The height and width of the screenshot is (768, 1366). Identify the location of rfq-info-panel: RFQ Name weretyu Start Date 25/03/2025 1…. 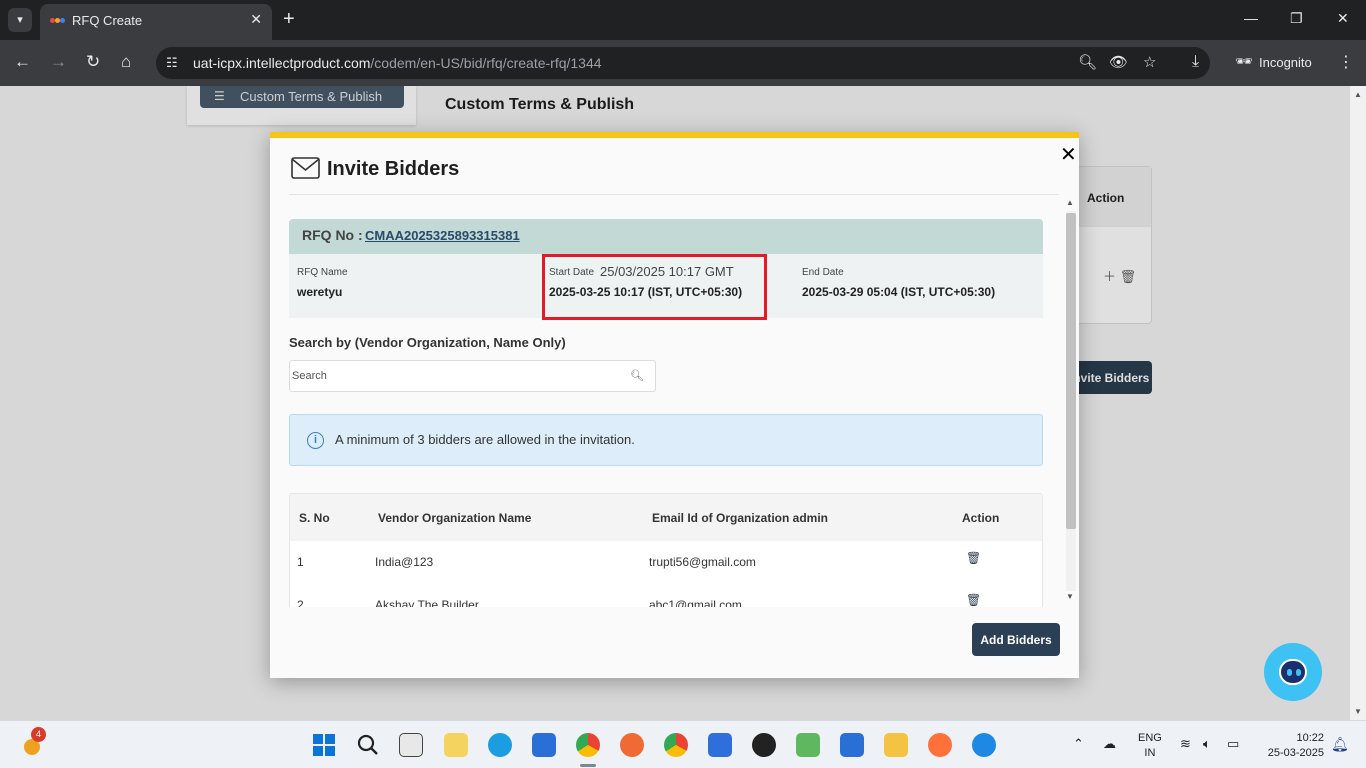
(666, 287).